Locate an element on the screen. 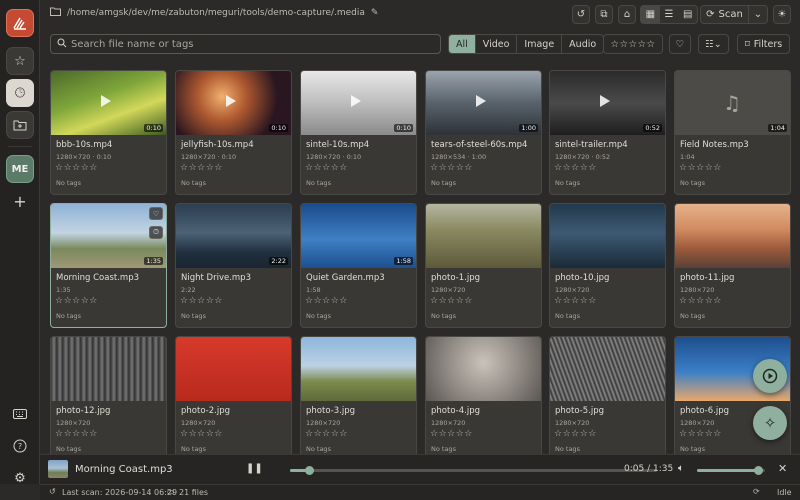 Image resolution: width=800 pixels, height=500 pixels. list-view-icon: ☰ is located at coordinates (669, 14).